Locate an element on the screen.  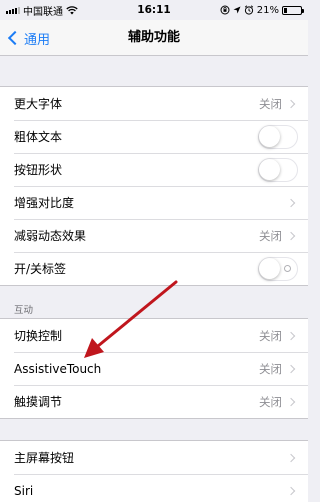
status-bar: 中国联通 16:11 21% is located at coordinates (154, 10).